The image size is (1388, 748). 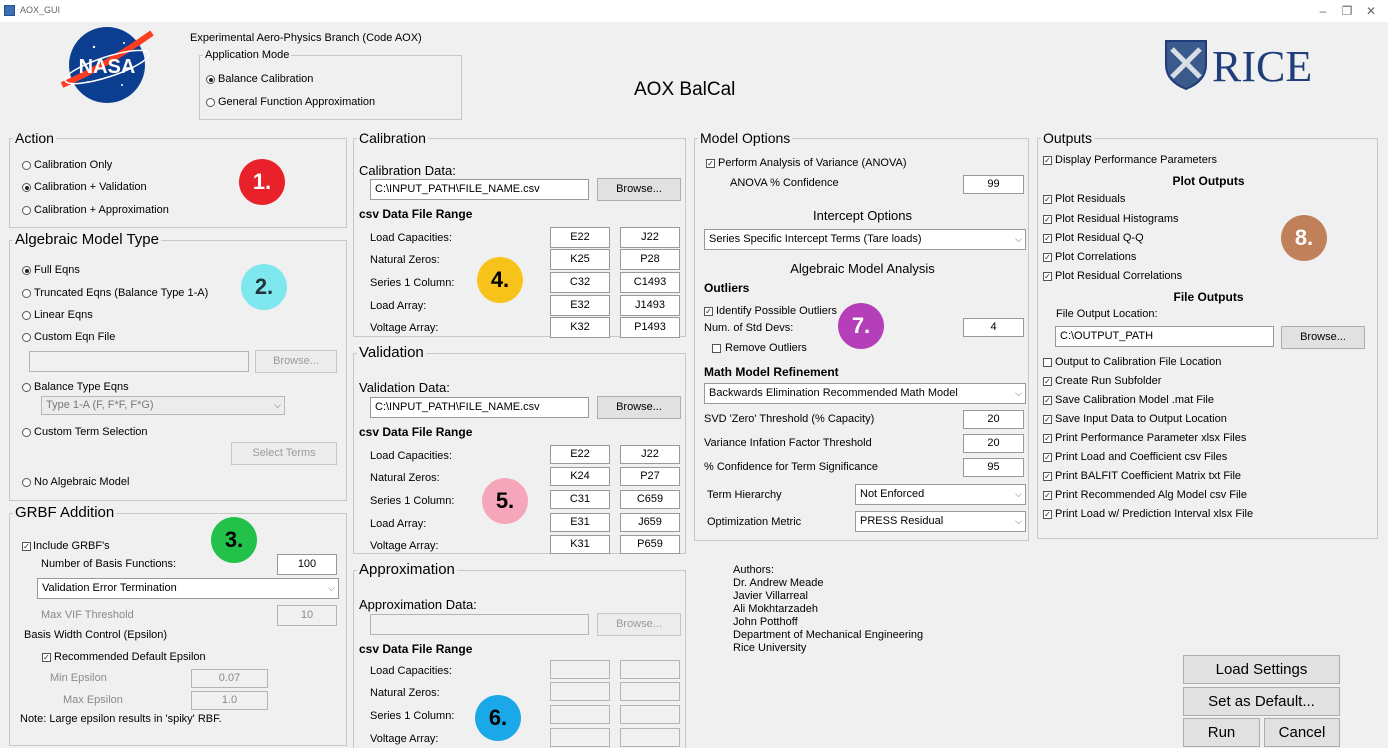 What do you see at coordinates (1047, 238) in the screenshot?
I see `plot-qq-checkbox: ✓` at bounding box center [1047, 238].